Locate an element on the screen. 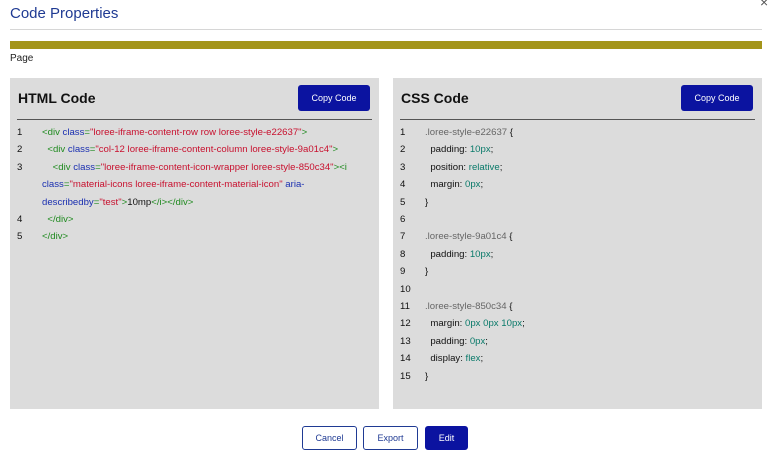 The height and width of the screenshot is (452, 773). line-number: 8 is located at coordinates (403, 254).